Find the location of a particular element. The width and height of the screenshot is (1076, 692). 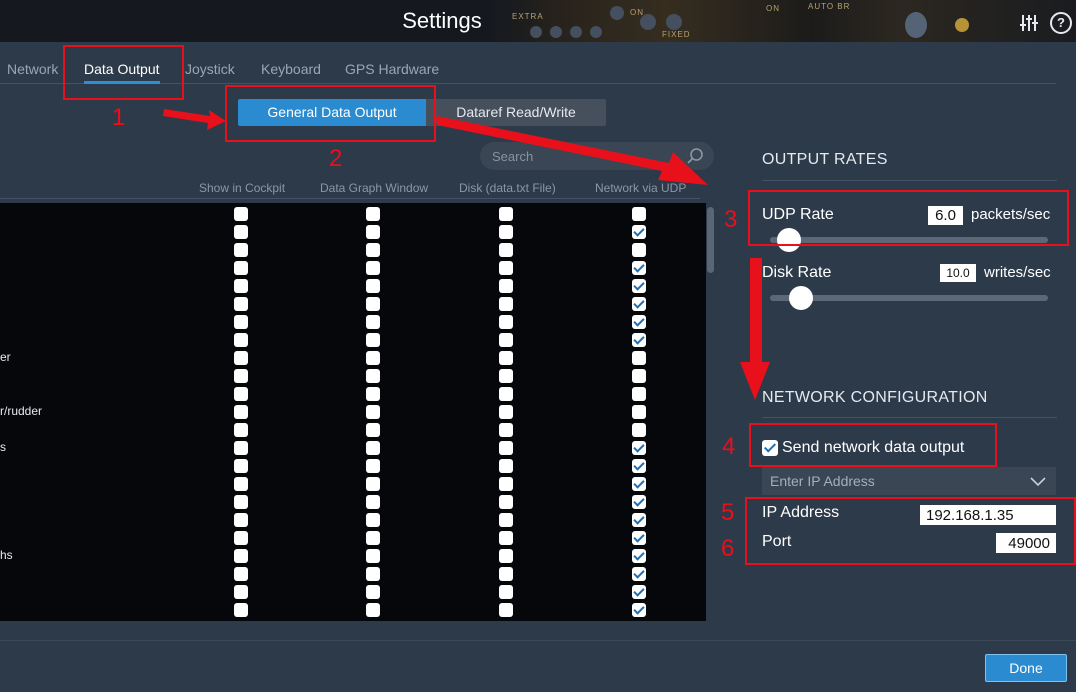

ip-address-select: Enter IP Address is located at coordinates (909, 481).